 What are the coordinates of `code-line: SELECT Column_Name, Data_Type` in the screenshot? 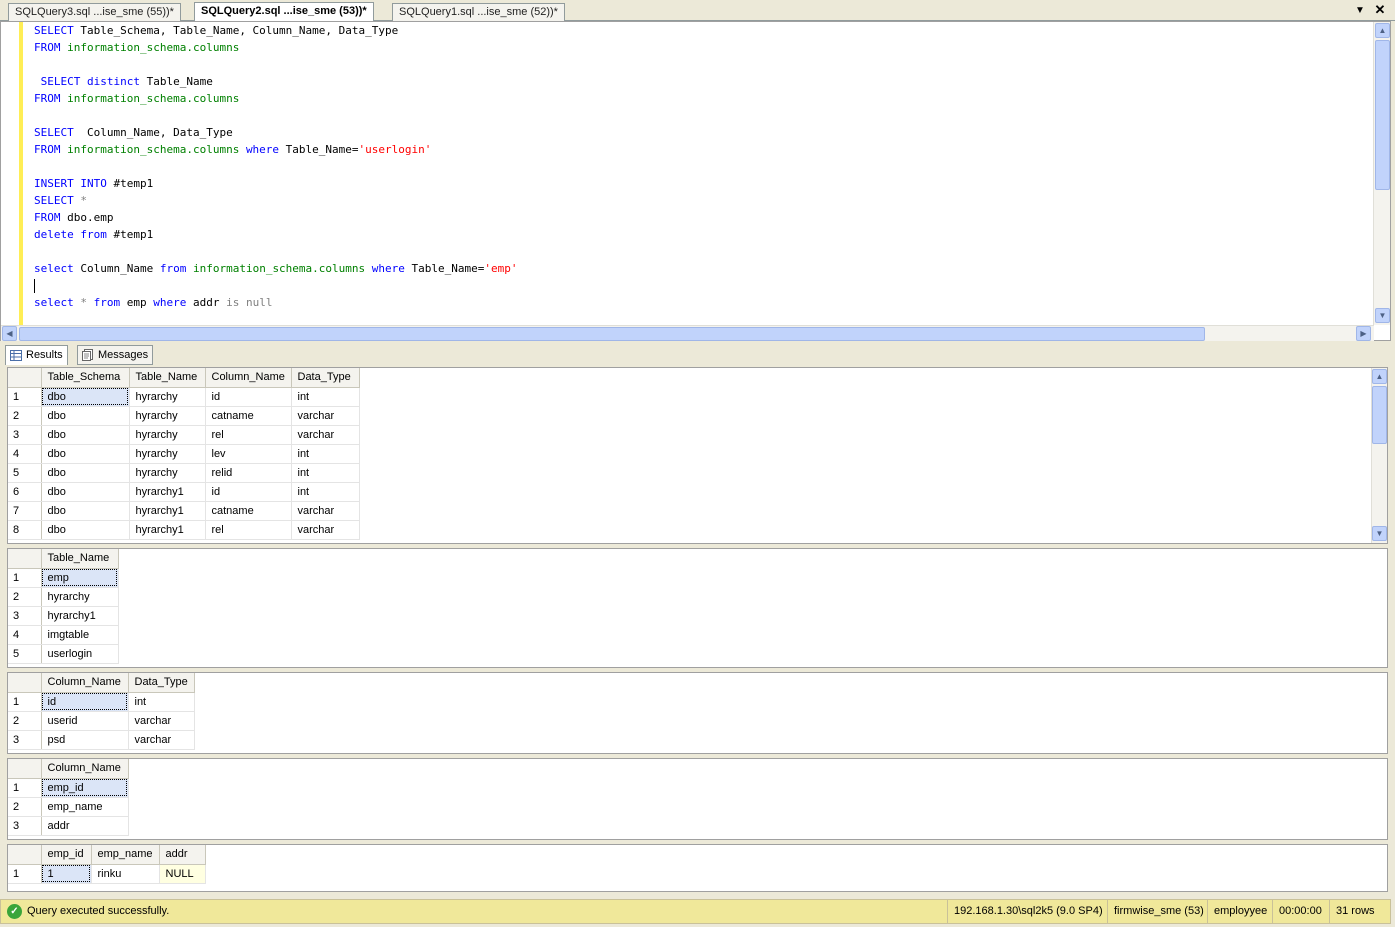 It's located at (699, 132).